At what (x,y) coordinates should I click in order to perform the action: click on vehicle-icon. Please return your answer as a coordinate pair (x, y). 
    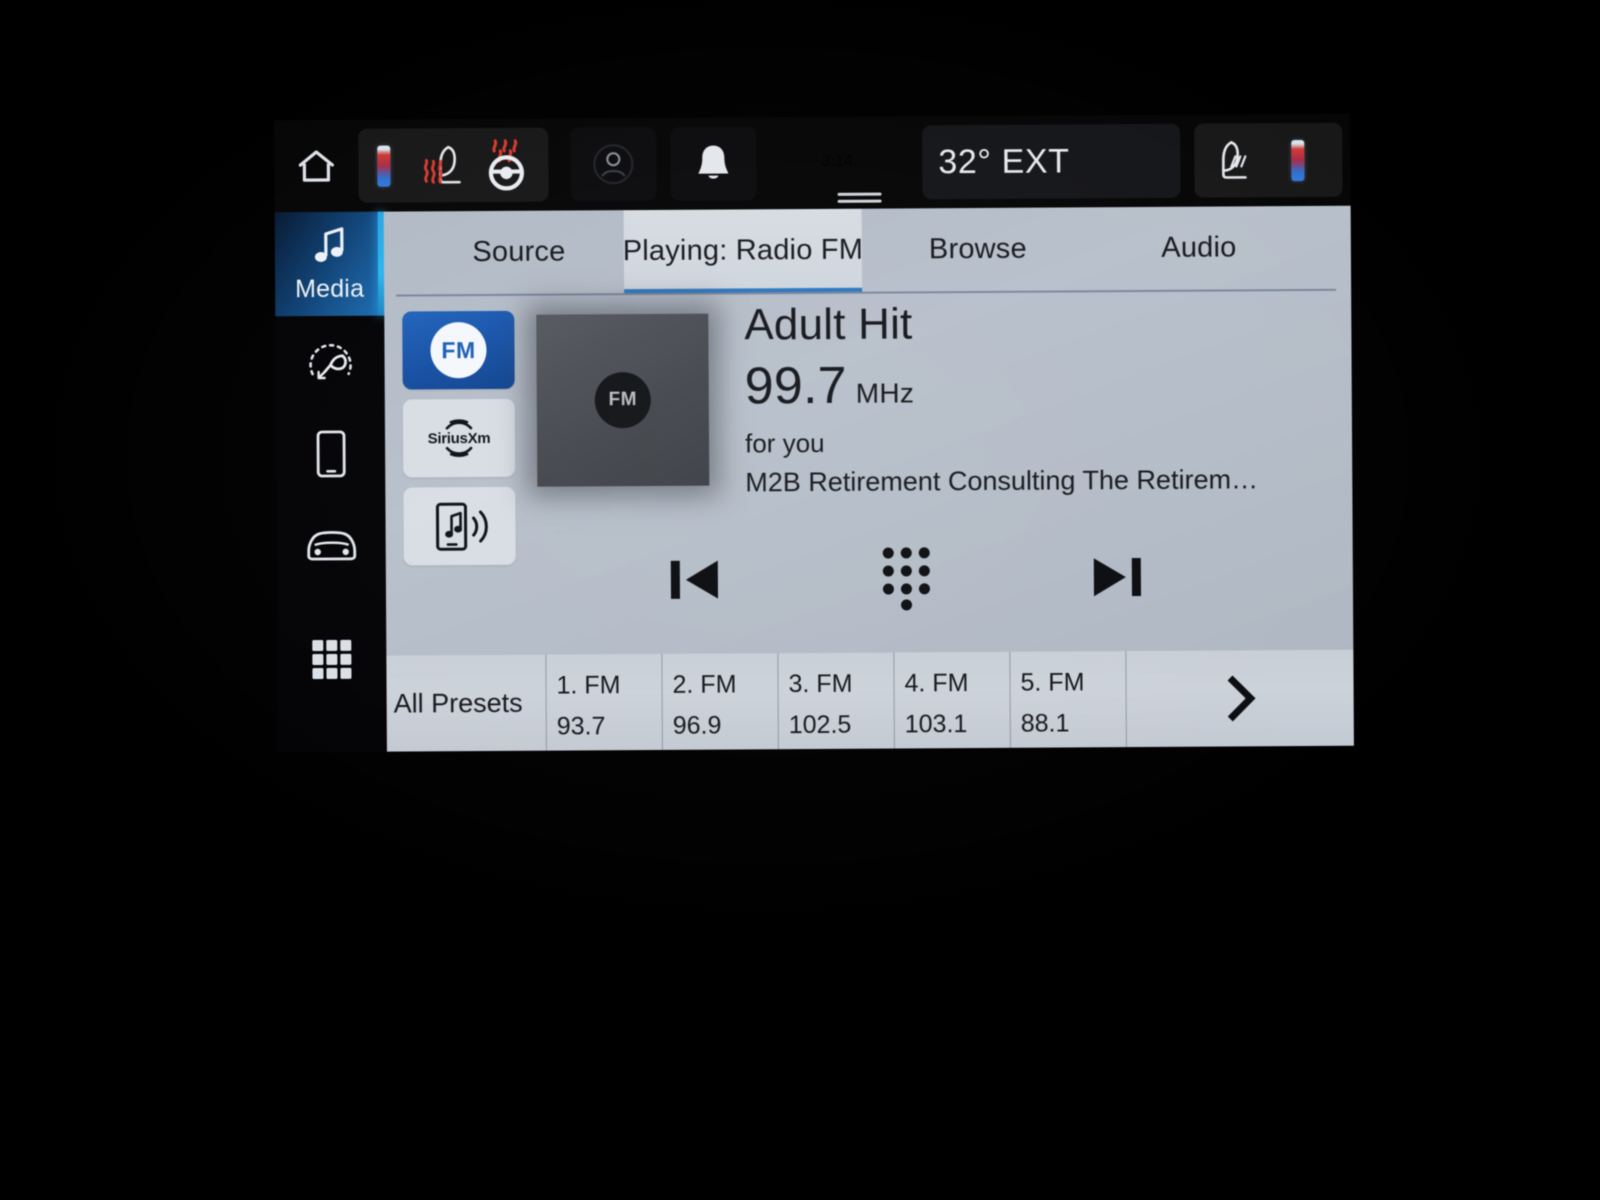
    Looking at the image, I should click on (331, 546).